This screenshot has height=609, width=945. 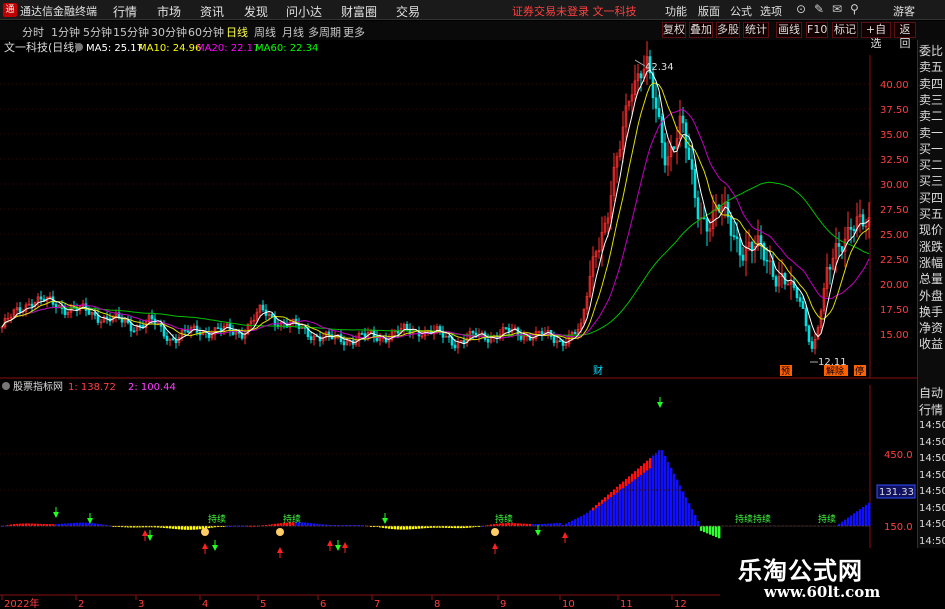 I want to click on sidebar-tick-1: 行情, so click(x=932, y=410).